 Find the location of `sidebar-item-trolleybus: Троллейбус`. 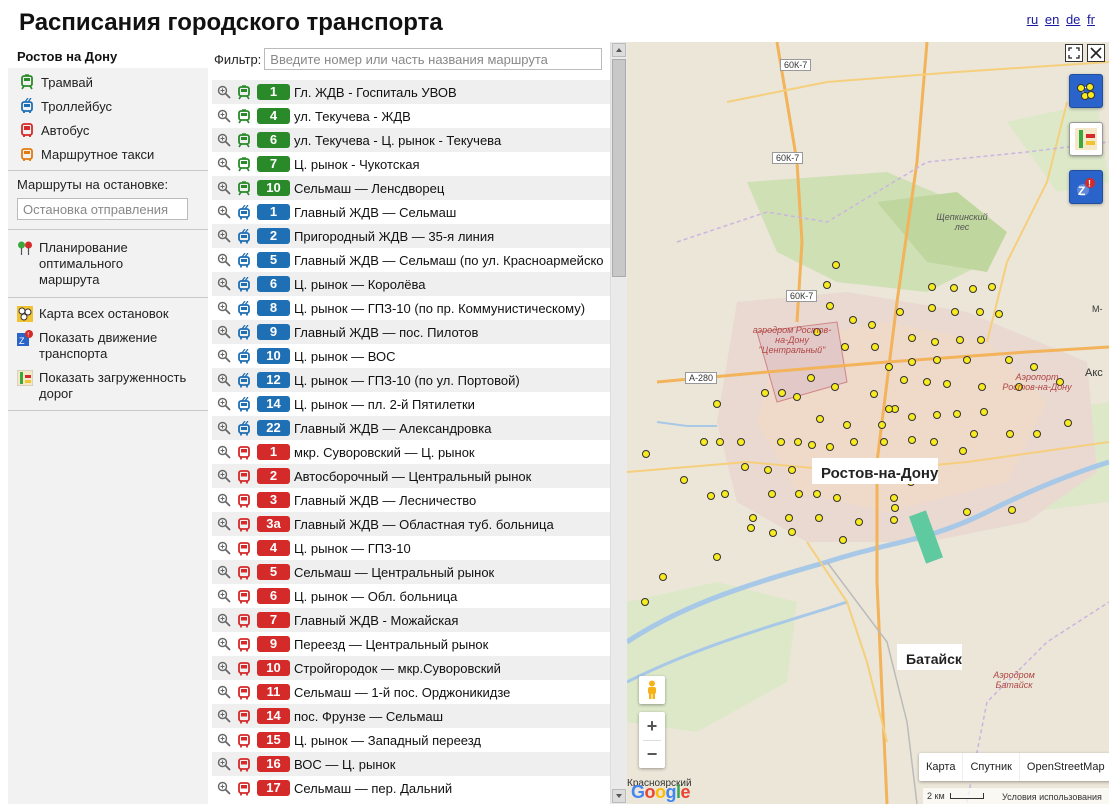

sidebar-item-trolleybus: Троллейбус is located at coordinates (108, 106).